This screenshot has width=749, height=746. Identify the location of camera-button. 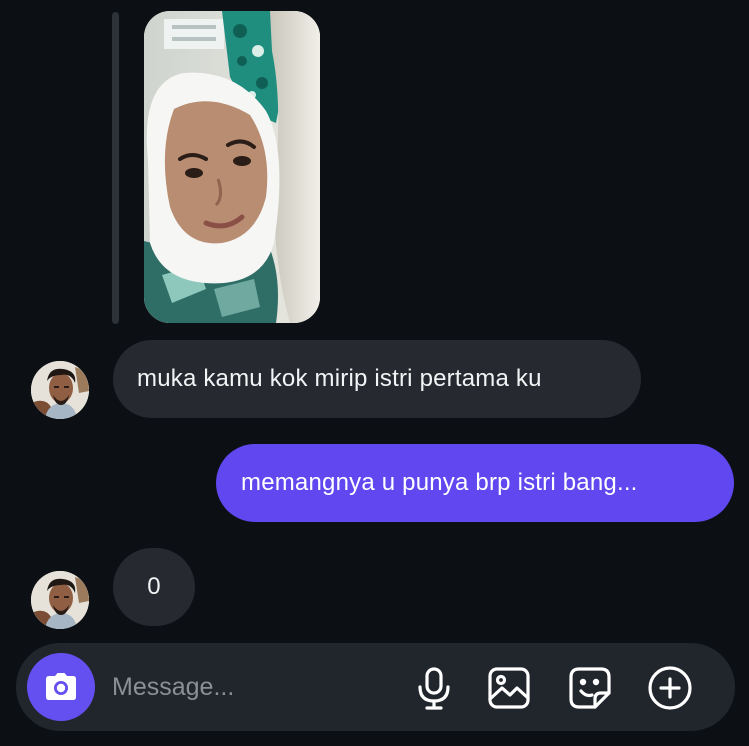
(61, 687).